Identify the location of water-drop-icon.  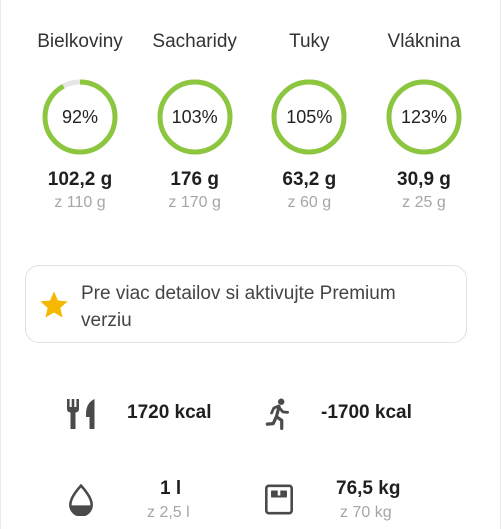
(81, 500).